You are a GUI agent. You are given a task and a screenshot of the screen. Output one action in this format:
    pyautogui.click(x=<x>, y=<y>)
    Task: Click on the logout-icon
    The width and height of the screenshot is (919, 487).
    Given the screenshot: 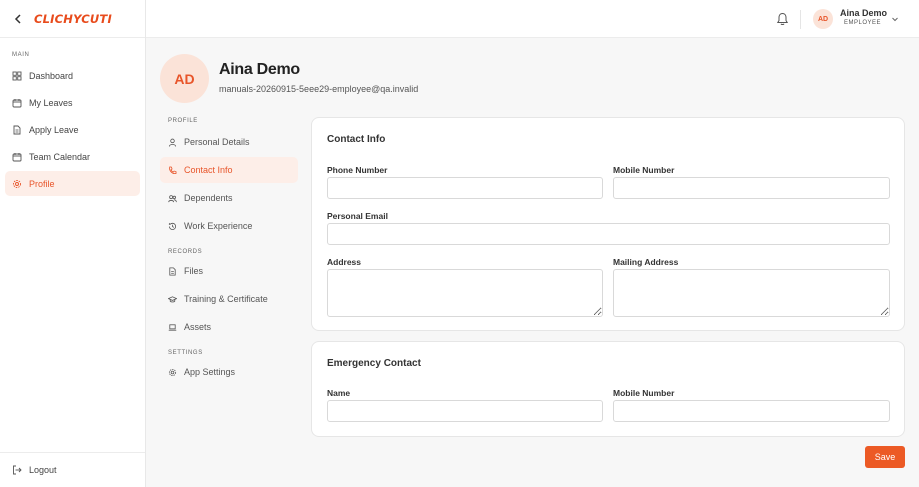 What is the action you would take?
    pyautogui.click(x=17, y=470)
    